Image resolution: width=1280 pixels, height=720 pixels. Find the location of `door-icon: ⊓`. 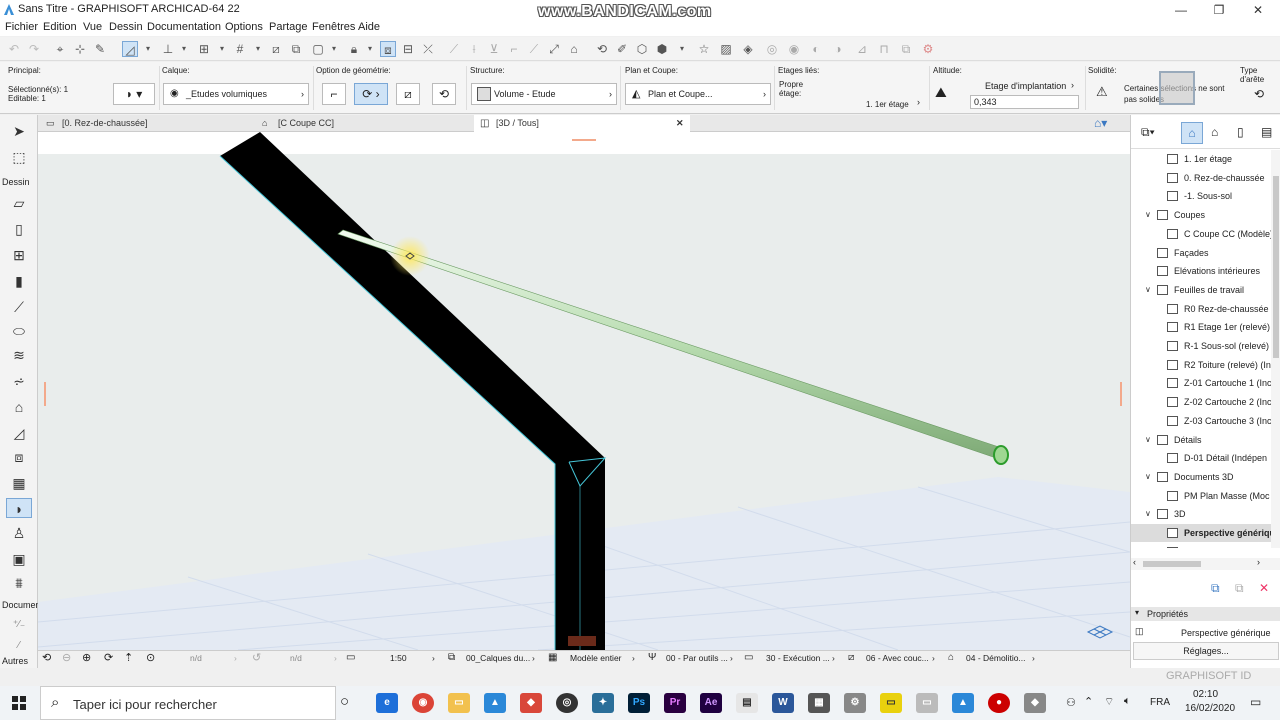

door-icon: ⊓ is located at coordinates (884, 49).